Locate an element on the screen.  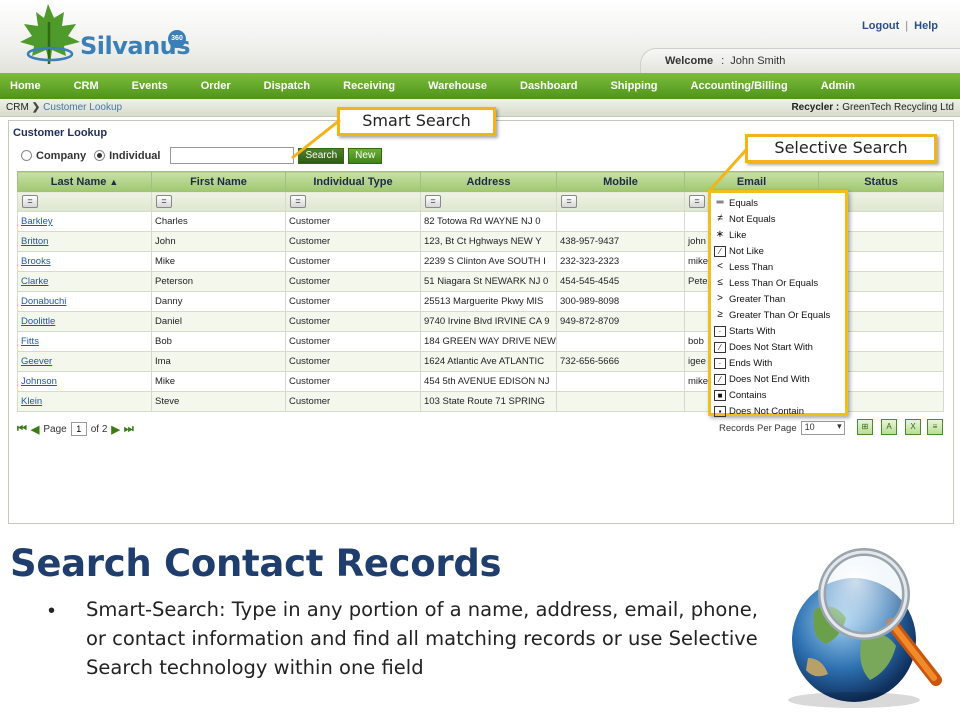
menu-item-does-not-end-with: ⁄ Does Not End With is located at coordinates (779, 379).